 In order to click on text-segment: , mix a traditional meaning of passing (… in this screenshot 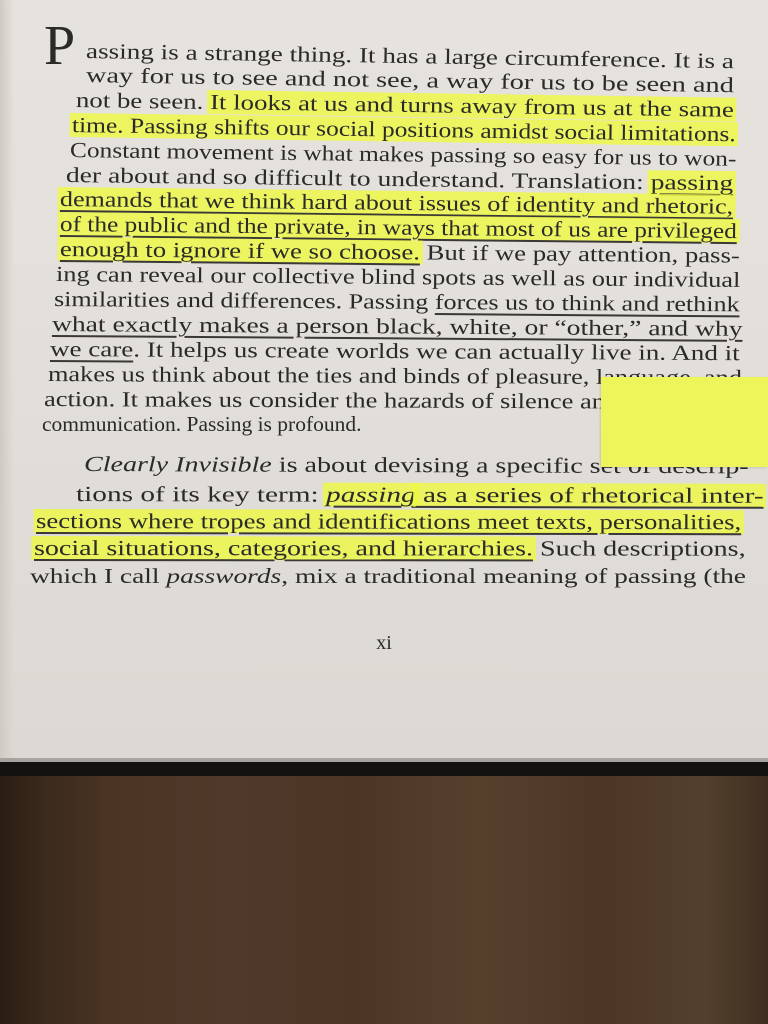, I will do `click(513, 576)`.